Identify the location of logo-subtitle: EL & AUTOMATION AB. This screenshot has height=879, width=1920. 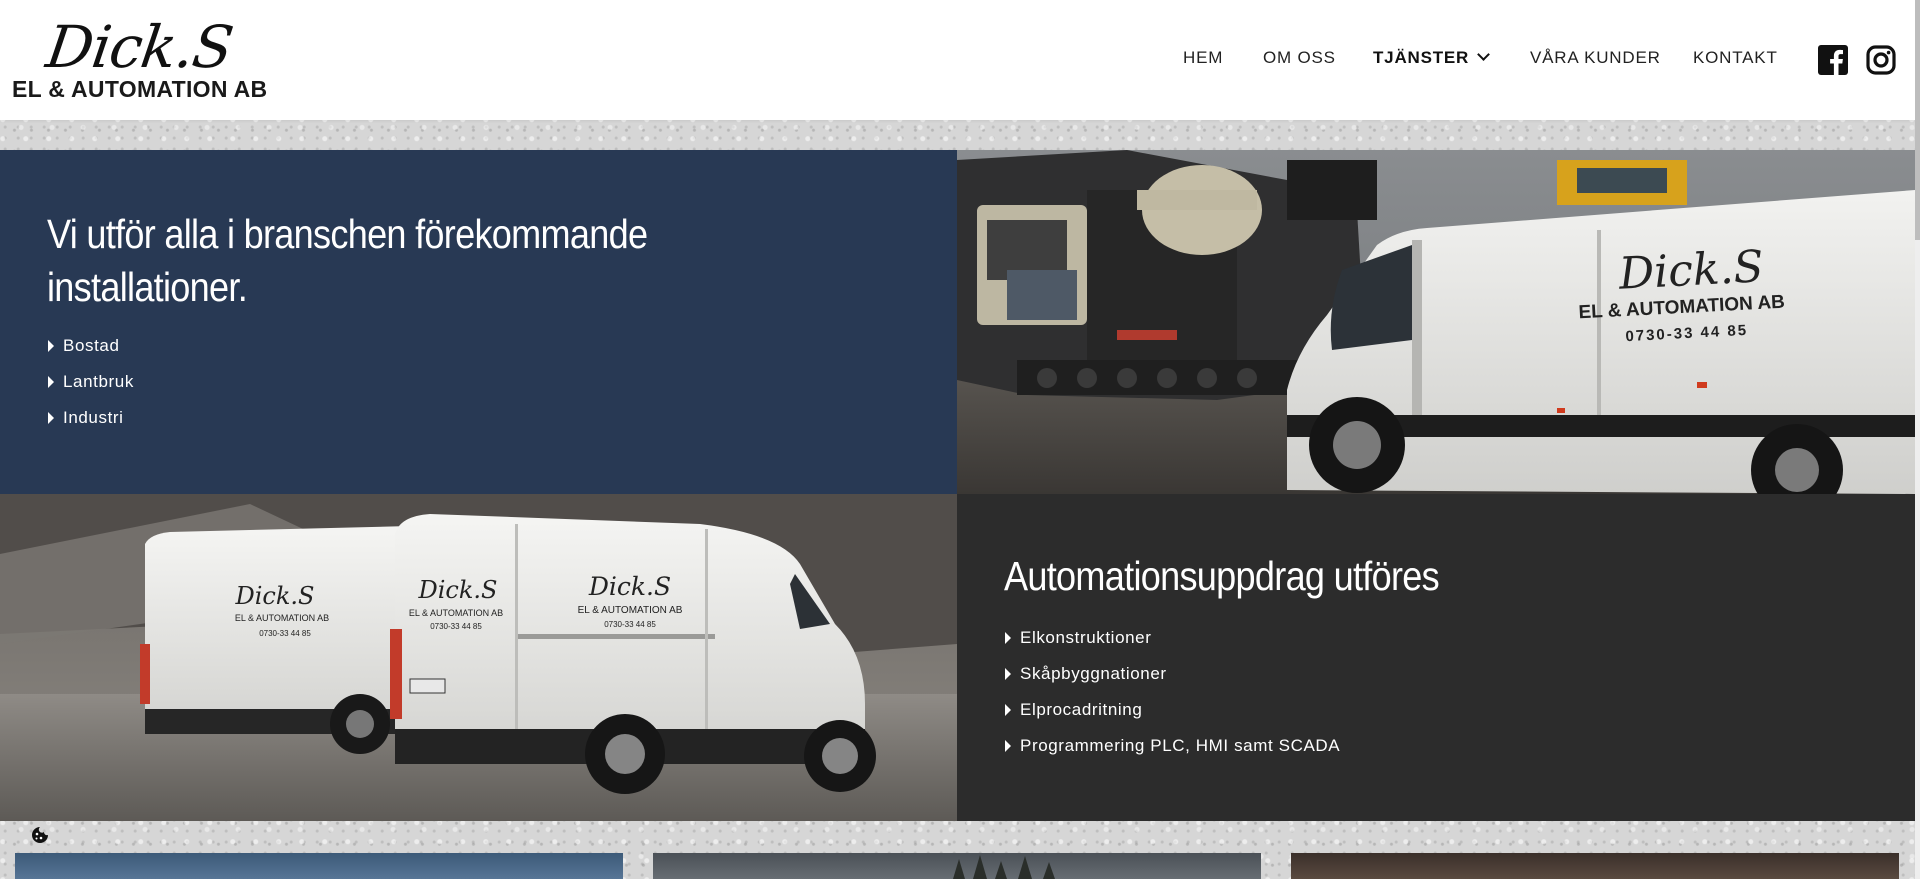
(140, 89).